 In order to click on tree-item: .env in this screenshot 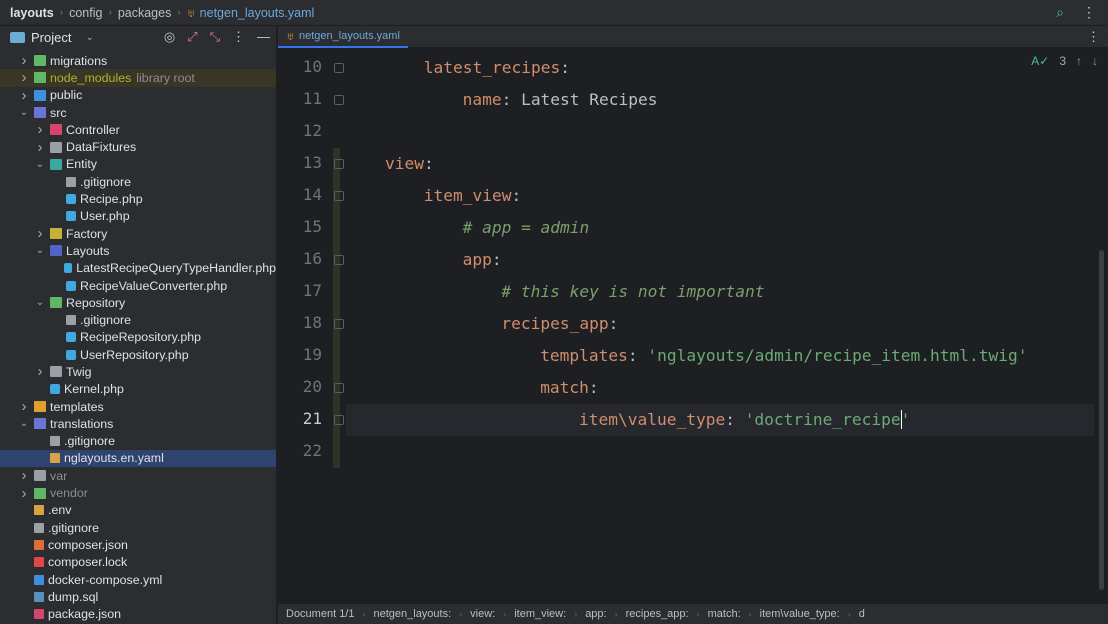, I will do `click(138, 510)`.